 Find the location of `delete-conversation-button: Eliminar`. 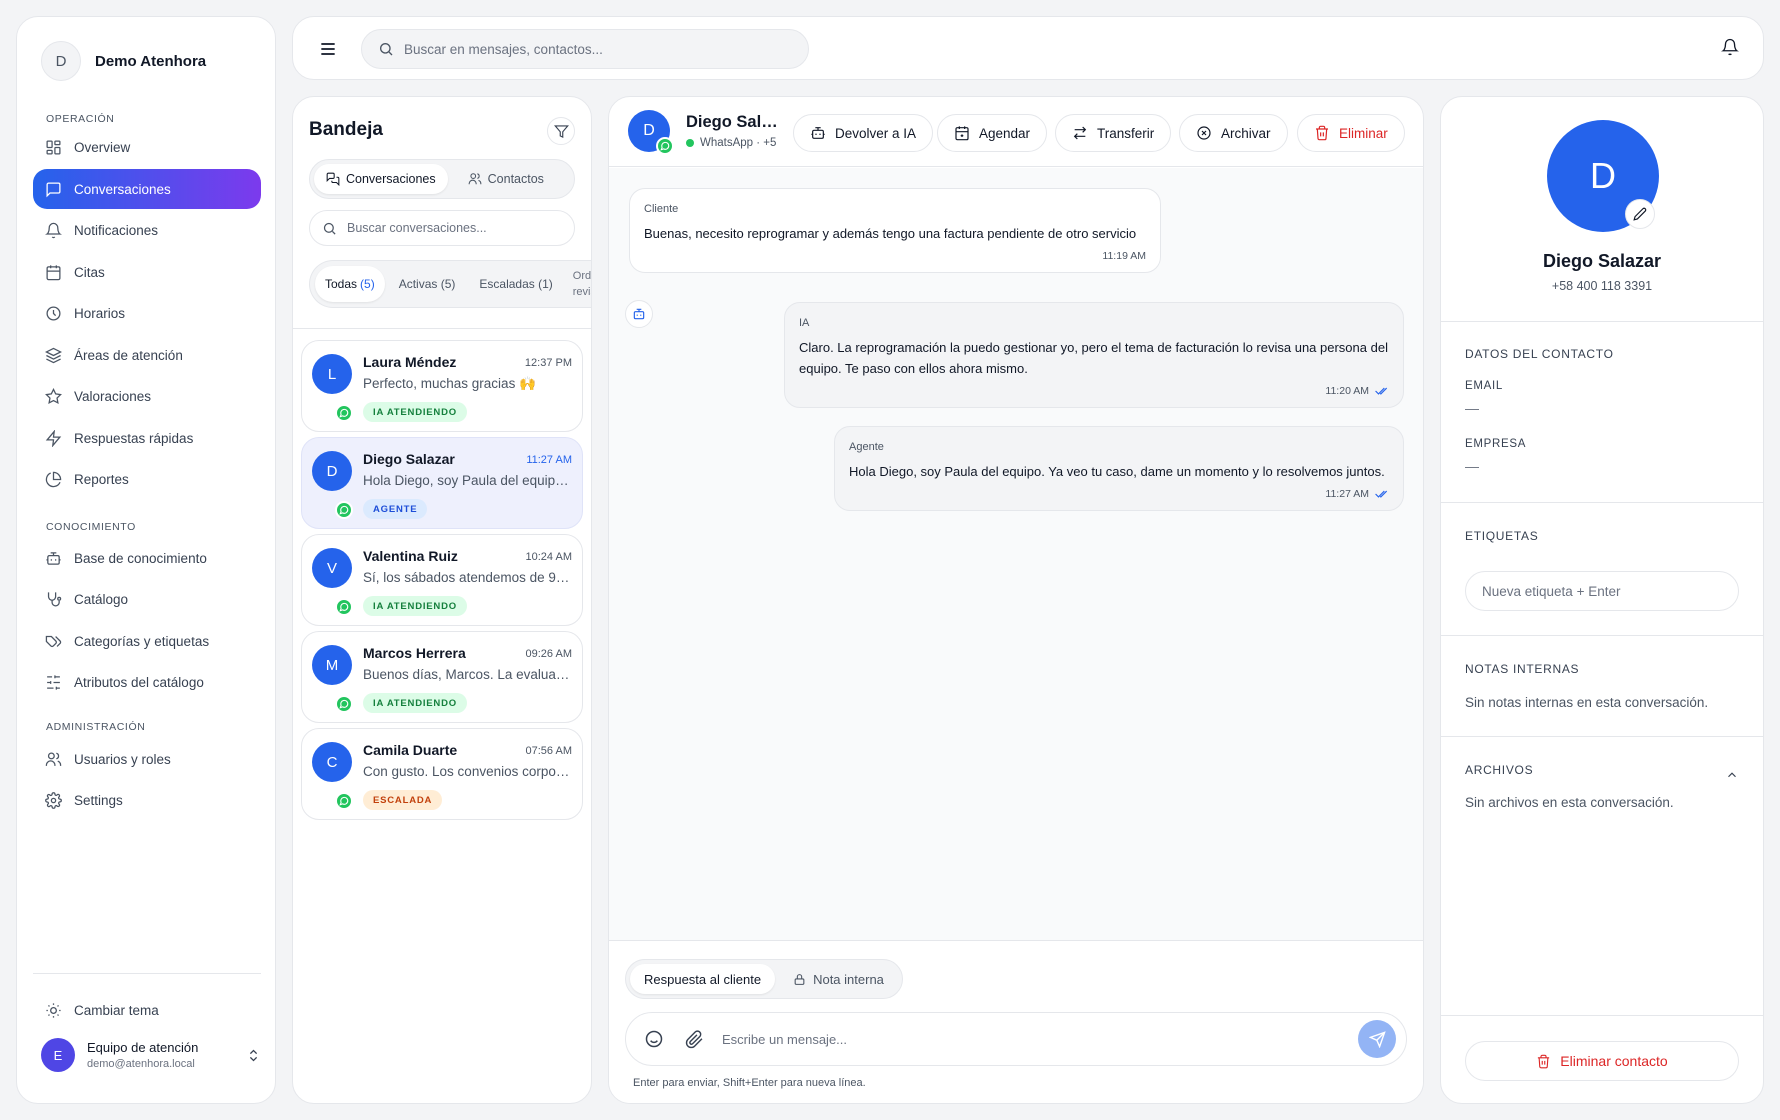

delete-conversation-button: Eliminar is located at coordinates (1351, 133).